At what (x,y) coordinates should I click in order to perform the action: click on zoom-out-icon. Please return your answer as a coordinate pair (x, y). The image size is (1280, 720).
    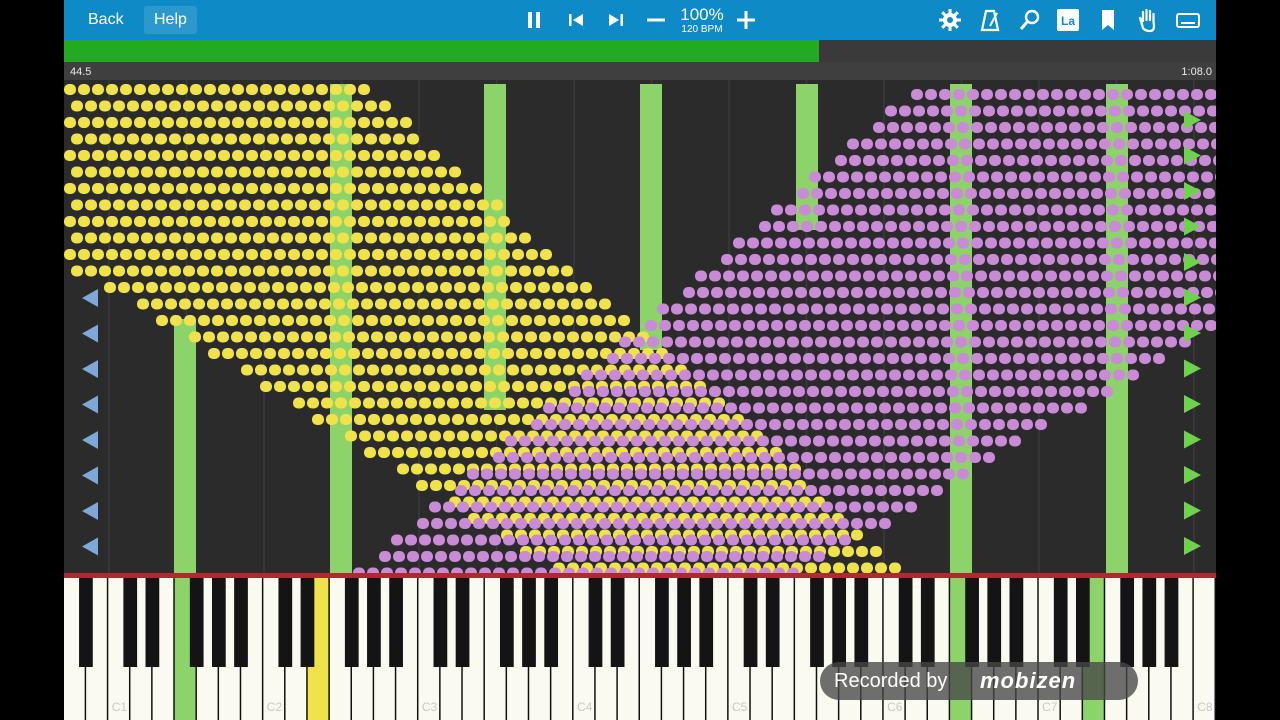
    Looking at the image, I should click on (656, 20).